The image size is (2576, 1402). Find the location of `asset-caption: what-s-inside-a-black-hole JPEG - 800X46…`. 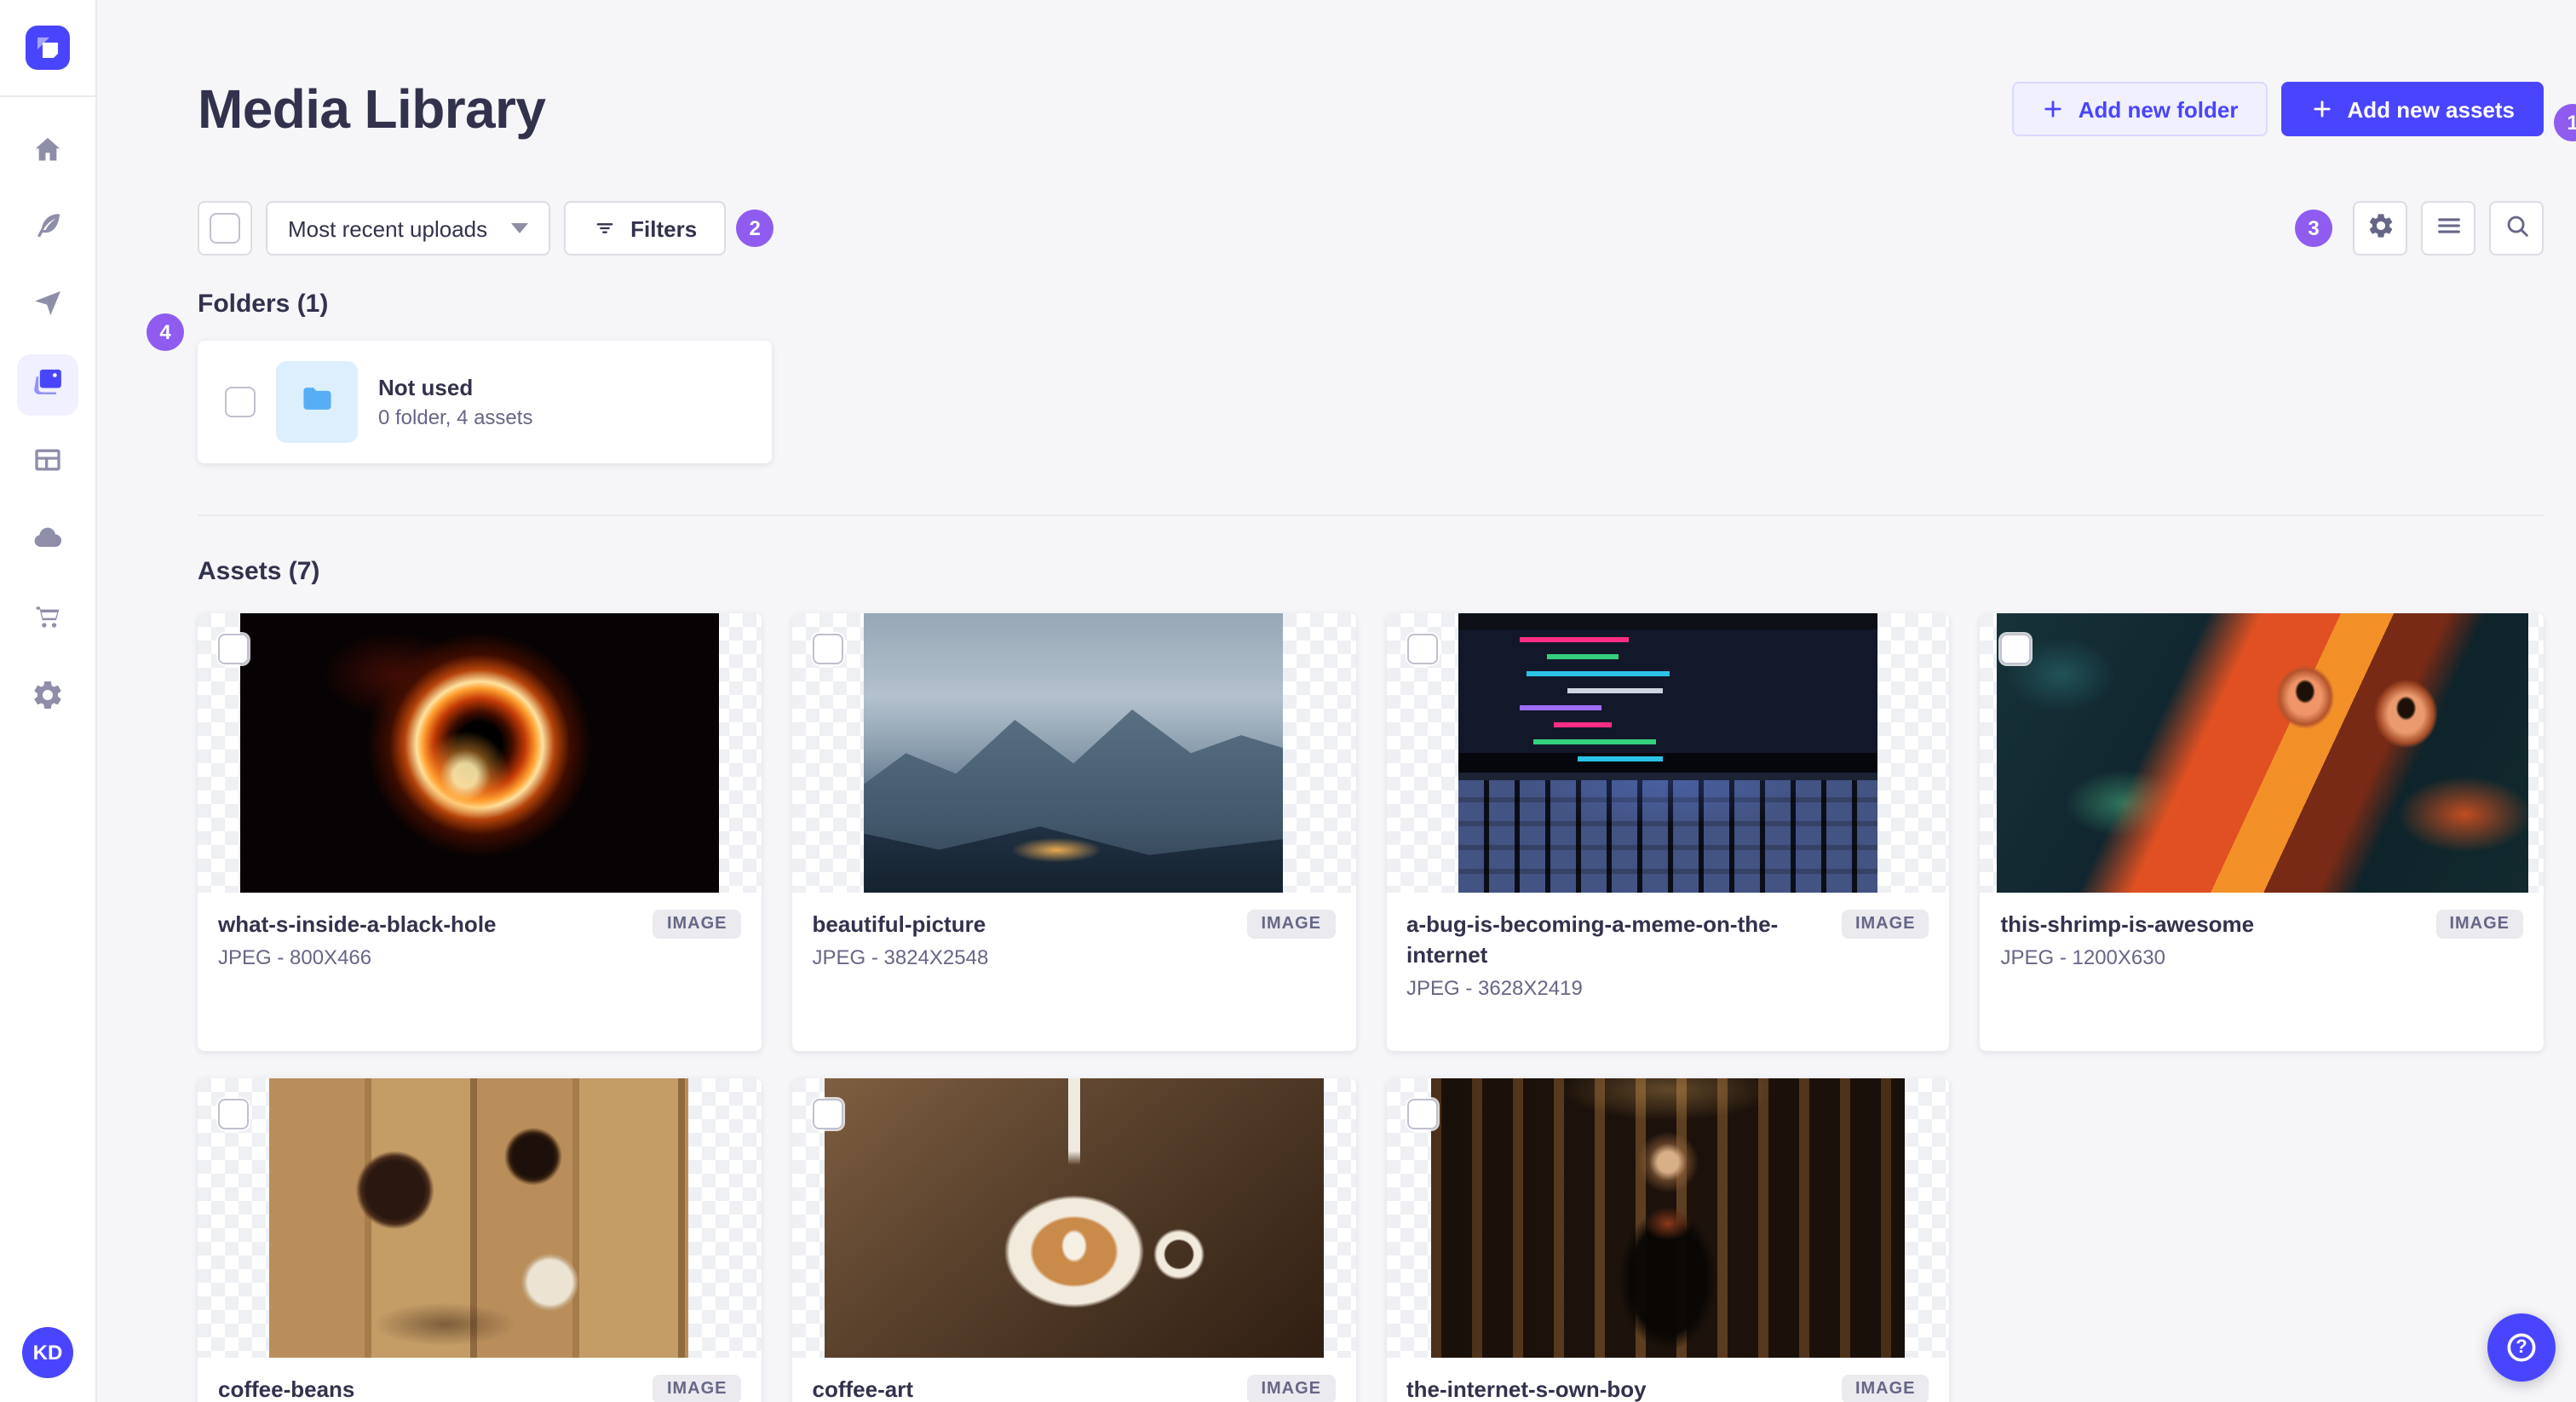

asset-caption: what-s-inside-a-black-hole JPEG - 800X46… is located at coordinates (480, 956).